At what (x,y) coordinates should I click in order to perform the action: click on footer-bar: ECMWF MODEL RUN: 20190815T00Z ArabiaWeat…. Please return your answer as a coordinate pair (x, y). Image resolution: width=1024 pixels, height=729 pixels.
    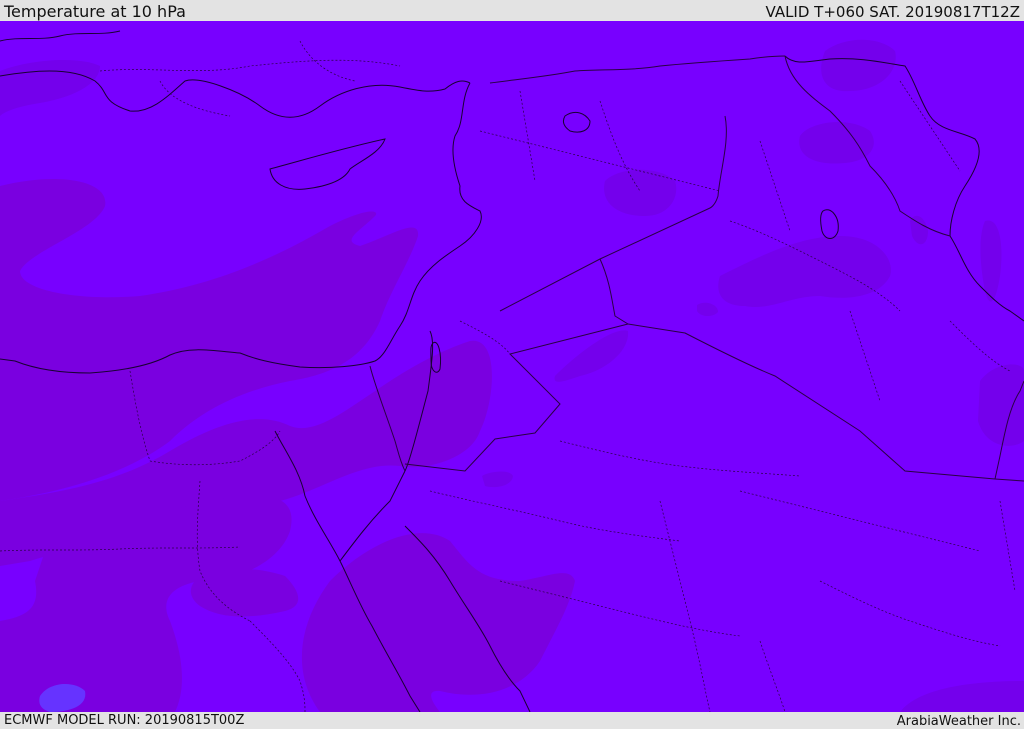
    Looking at the image, I should click on (512, 720).